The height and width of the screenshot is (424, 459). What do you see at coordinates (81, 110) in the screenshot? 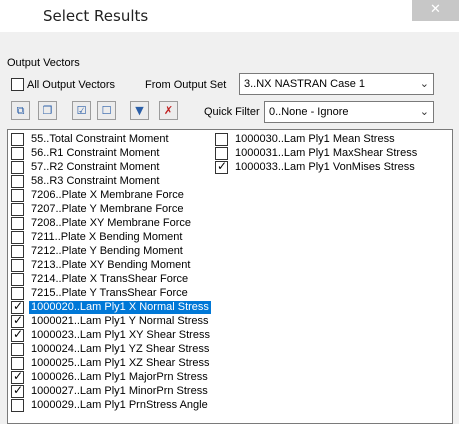
I see `check-selected-icon: ☑` at bounding box center [81, 110].